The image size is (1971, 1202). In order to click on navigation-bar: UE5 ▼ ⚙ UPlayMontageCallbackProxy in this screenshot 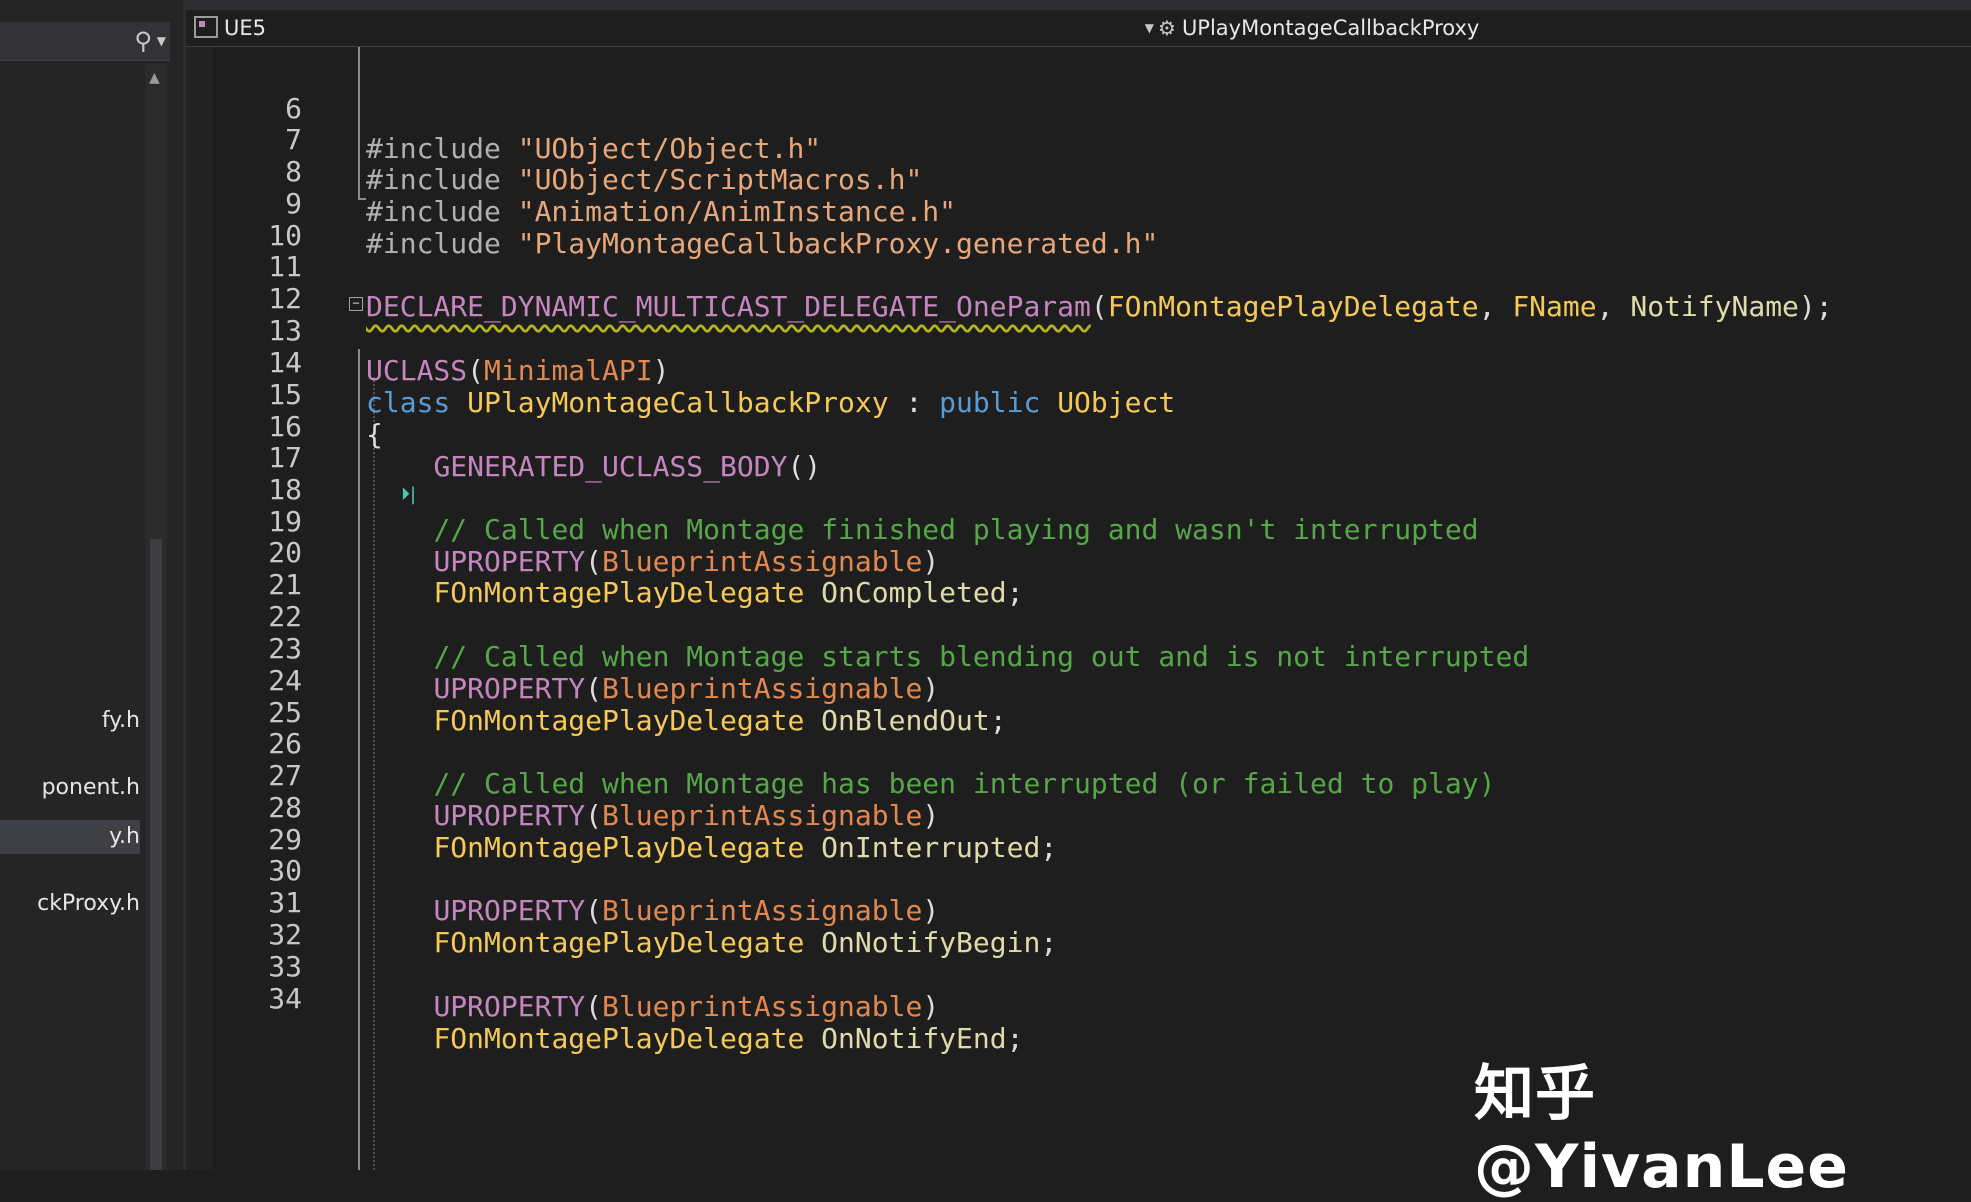, I will do `click(1078, 28)`.